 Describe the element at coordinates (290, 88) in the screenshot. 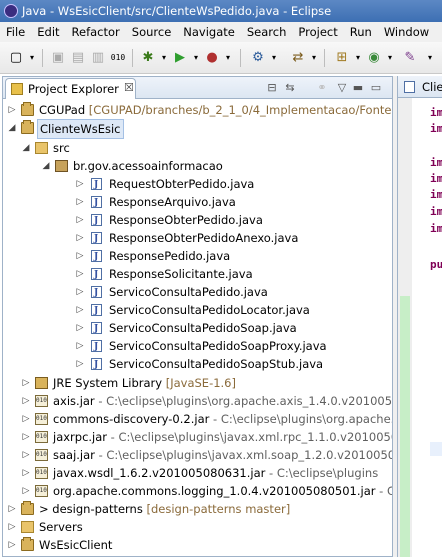

I see `link-with-editor-icon: ⇆` at that location.